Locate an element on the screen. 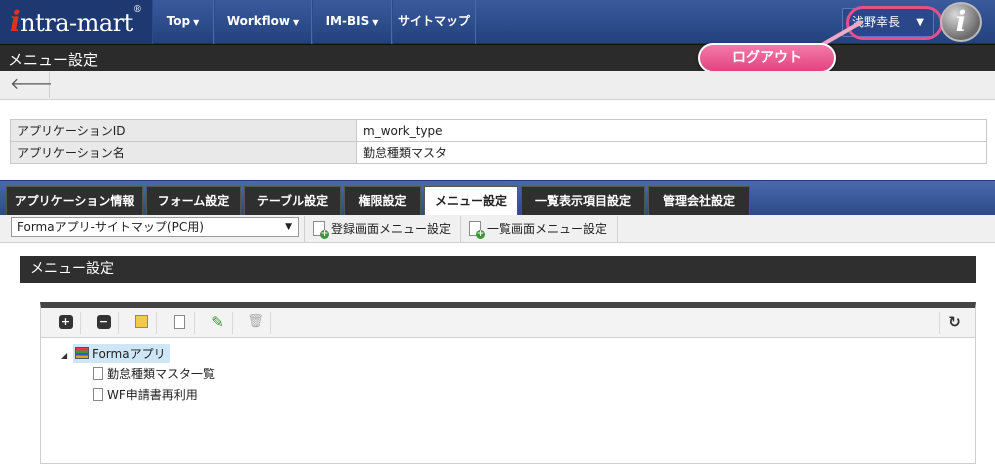 The width and height of the screenshot is (995, 464). tree-root-label: Formaアプリ is located at coordinates (128, 354).